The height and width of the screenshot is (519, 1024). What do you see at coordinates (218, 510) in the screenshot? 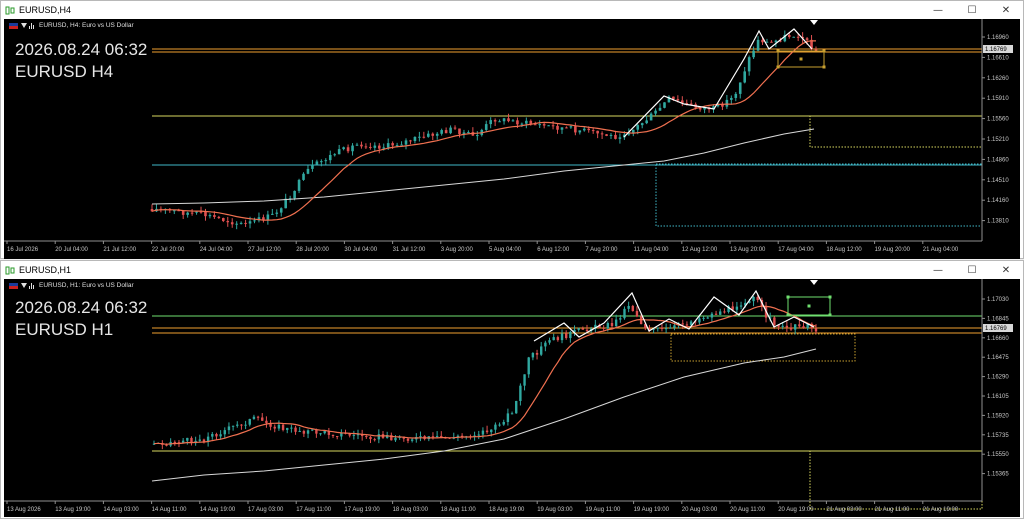
I see `time-axis-label: 14 Aug 19:00` at bounding box center [218, 510].